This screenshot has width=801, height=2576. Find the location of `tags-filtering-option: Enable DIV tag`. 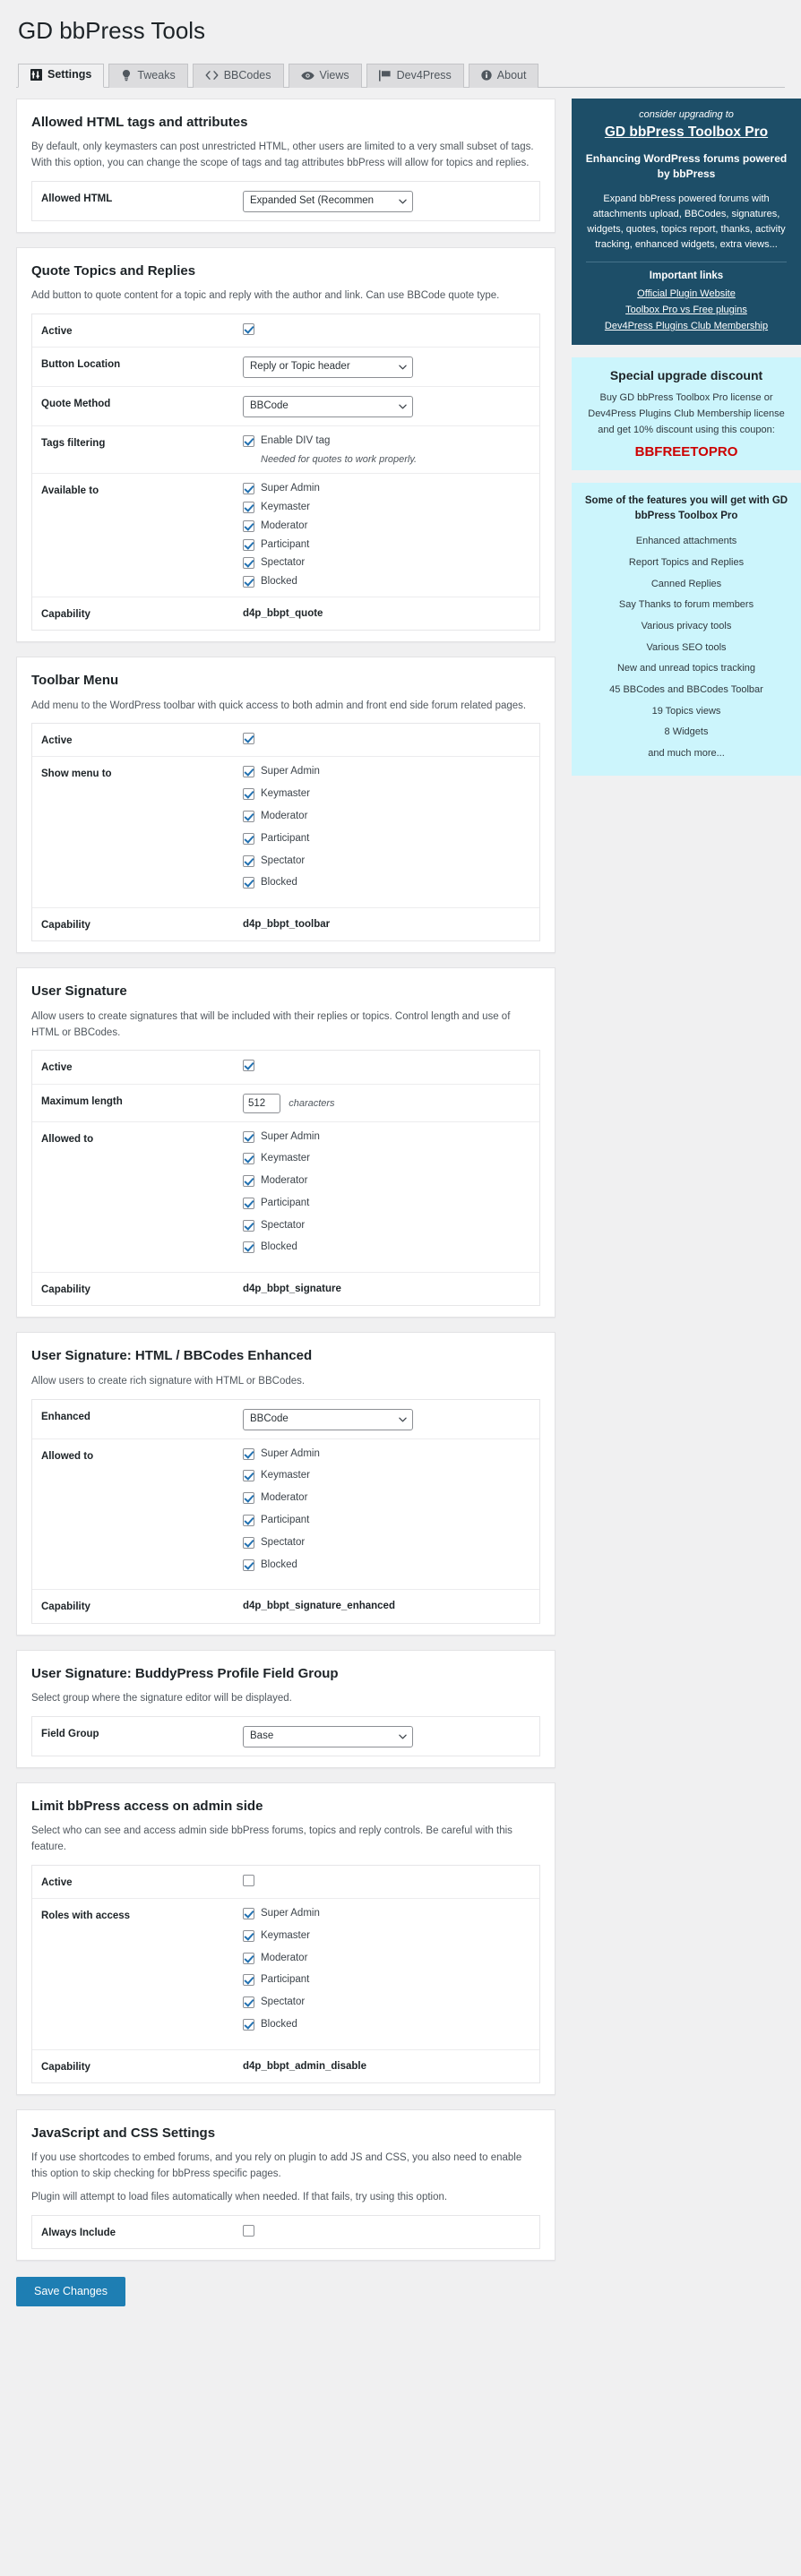

tags-filtering-option: Enable DIV tag is located at coordinates (386, 441).